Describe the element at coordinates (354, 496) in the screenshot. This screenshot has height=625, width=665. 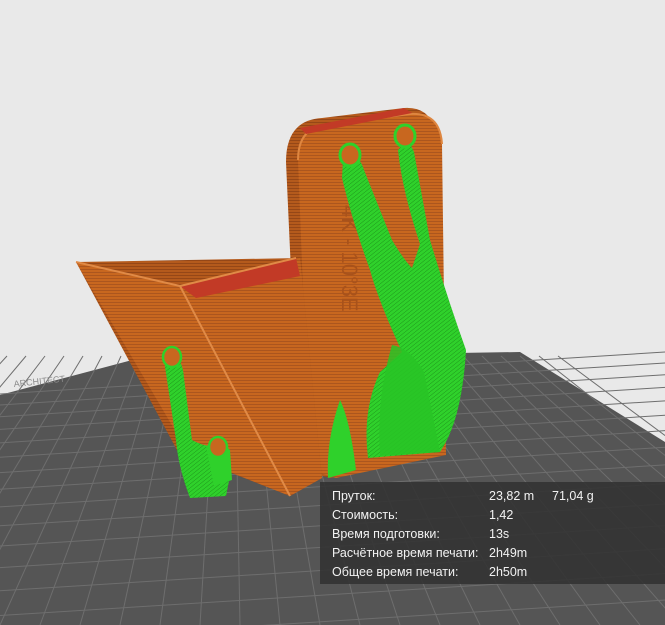
I see `filament-label: Пруток:` at that location.